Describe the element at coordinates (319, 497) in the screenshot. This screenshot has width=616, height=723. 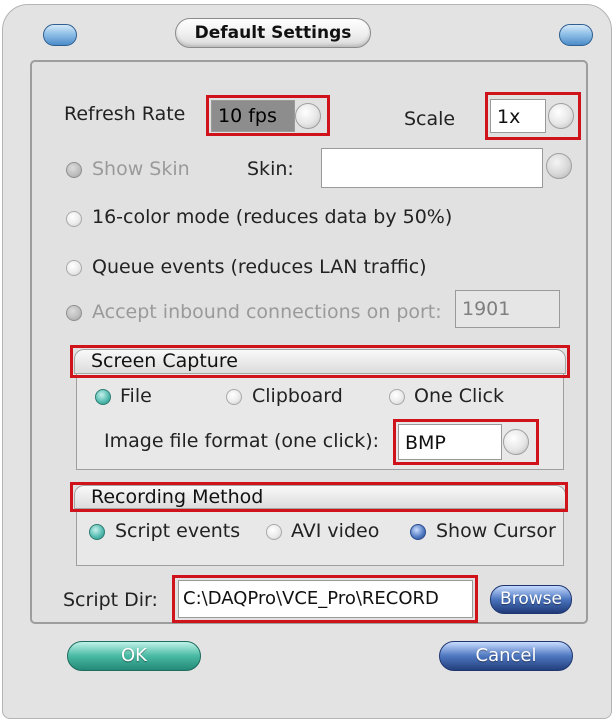
I see `recording-method-highlight` at that location.